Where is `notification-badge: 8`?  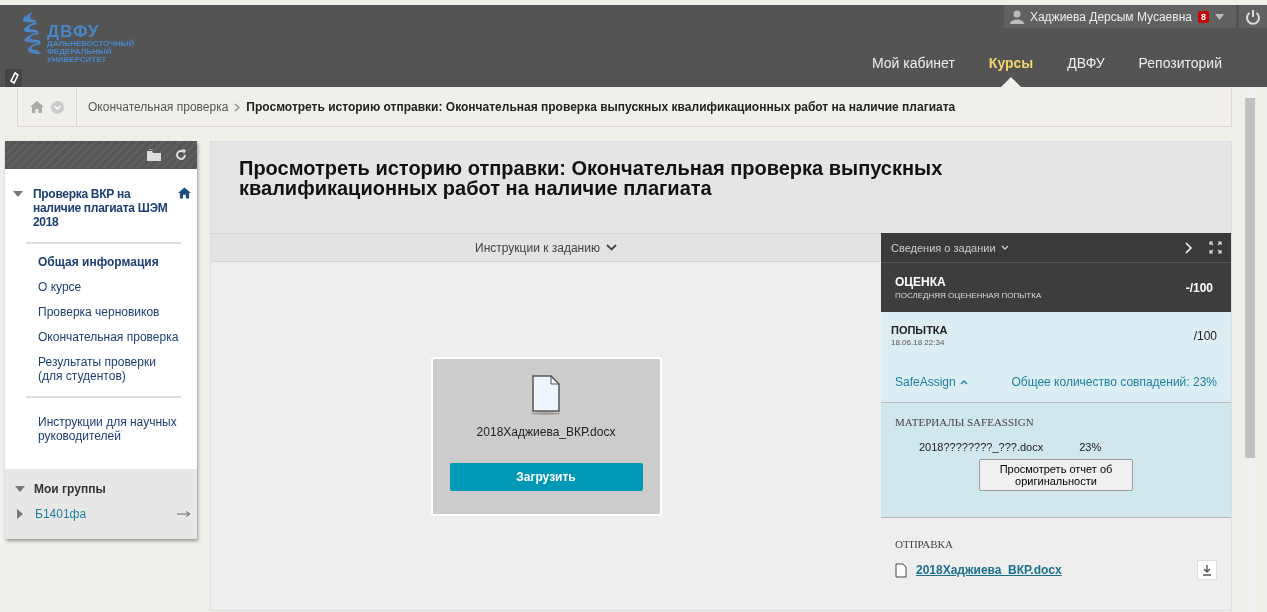
notification-badge: 8 is located at coordinates (1203, 16).